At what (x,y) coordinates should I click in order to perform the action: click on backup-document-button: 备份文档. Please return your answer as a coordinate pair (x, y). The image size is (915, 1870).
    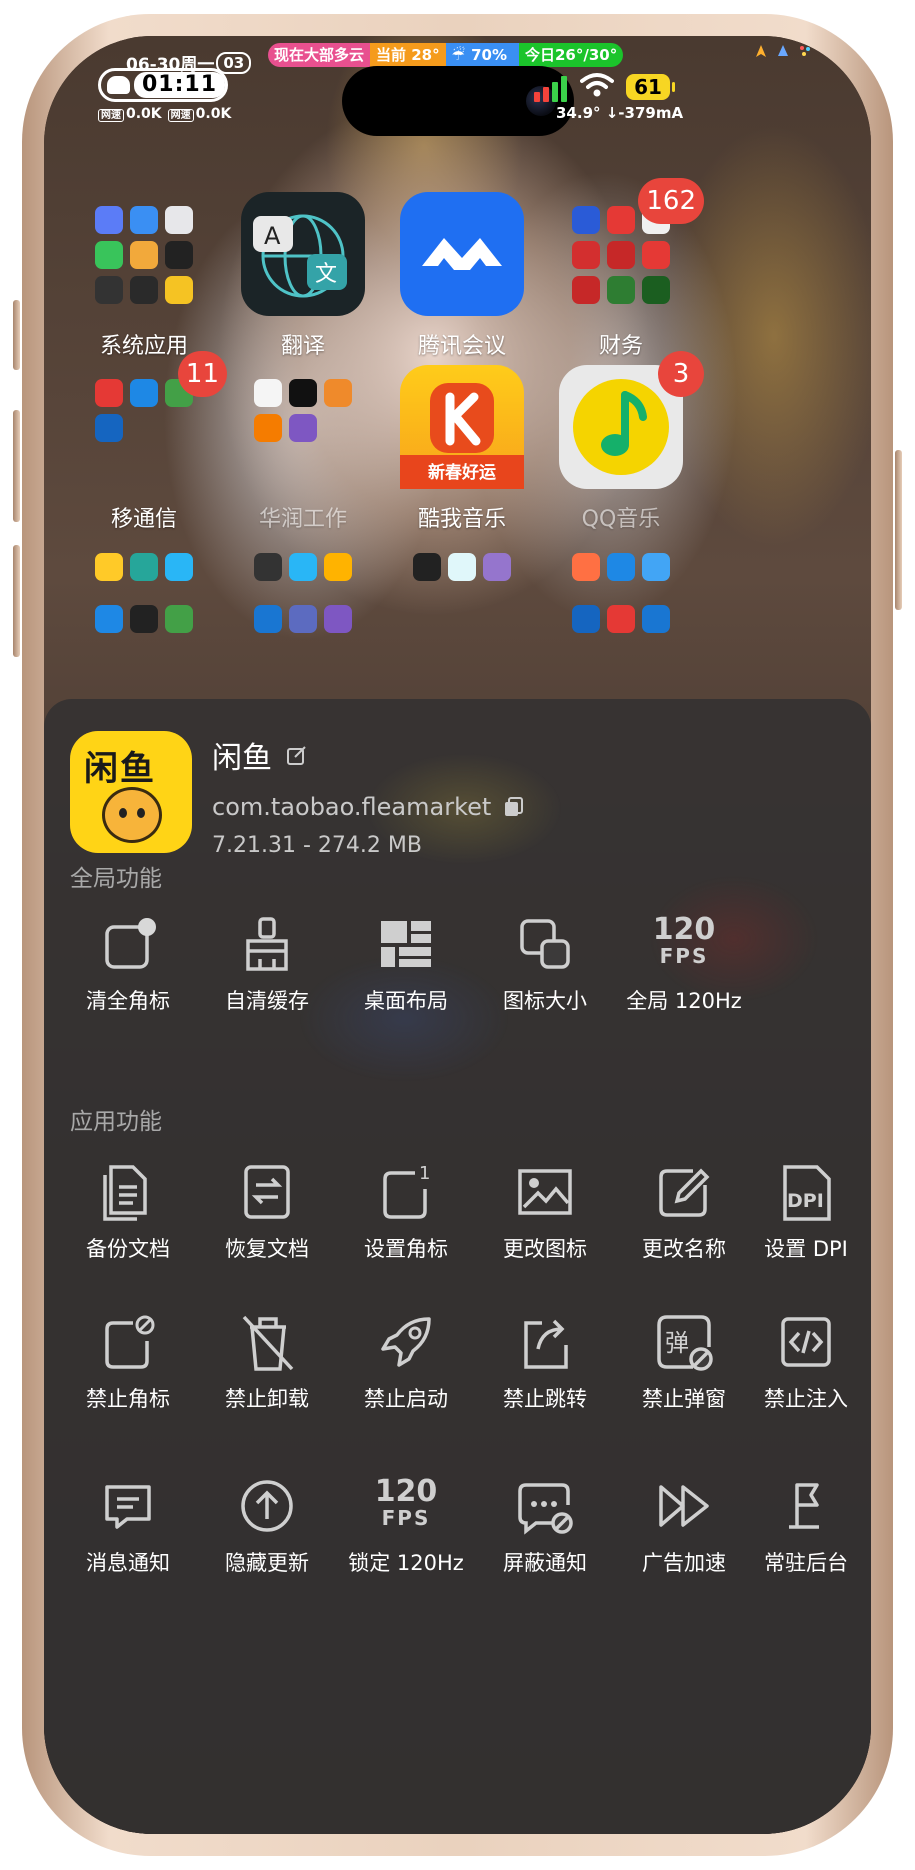
    Looking at the image, I should click on (128, 1212).